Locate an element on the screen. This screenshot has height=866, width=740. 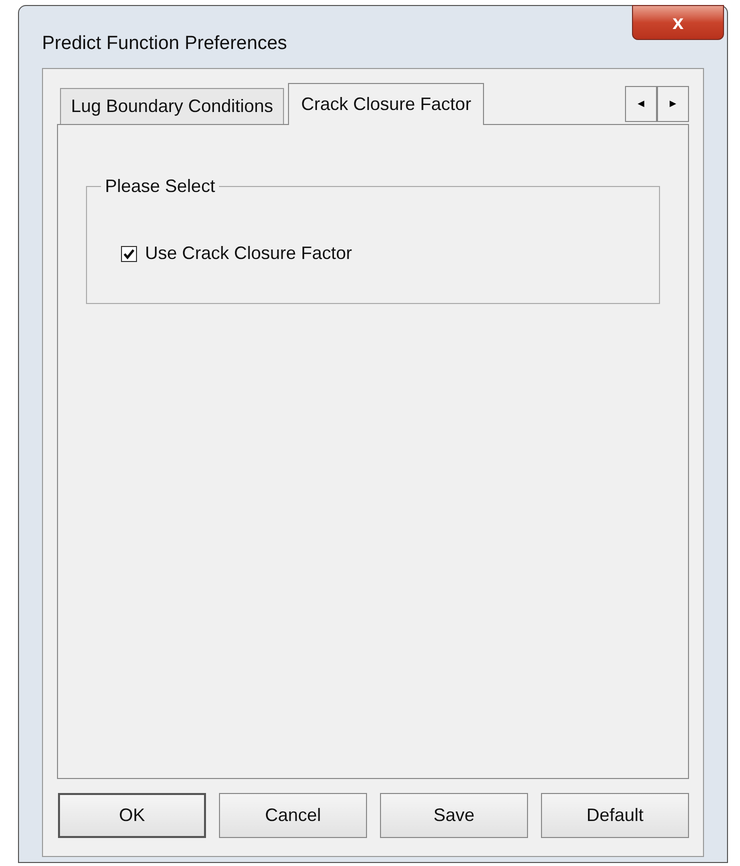
close-button: x is located at coordinates (678, 22).